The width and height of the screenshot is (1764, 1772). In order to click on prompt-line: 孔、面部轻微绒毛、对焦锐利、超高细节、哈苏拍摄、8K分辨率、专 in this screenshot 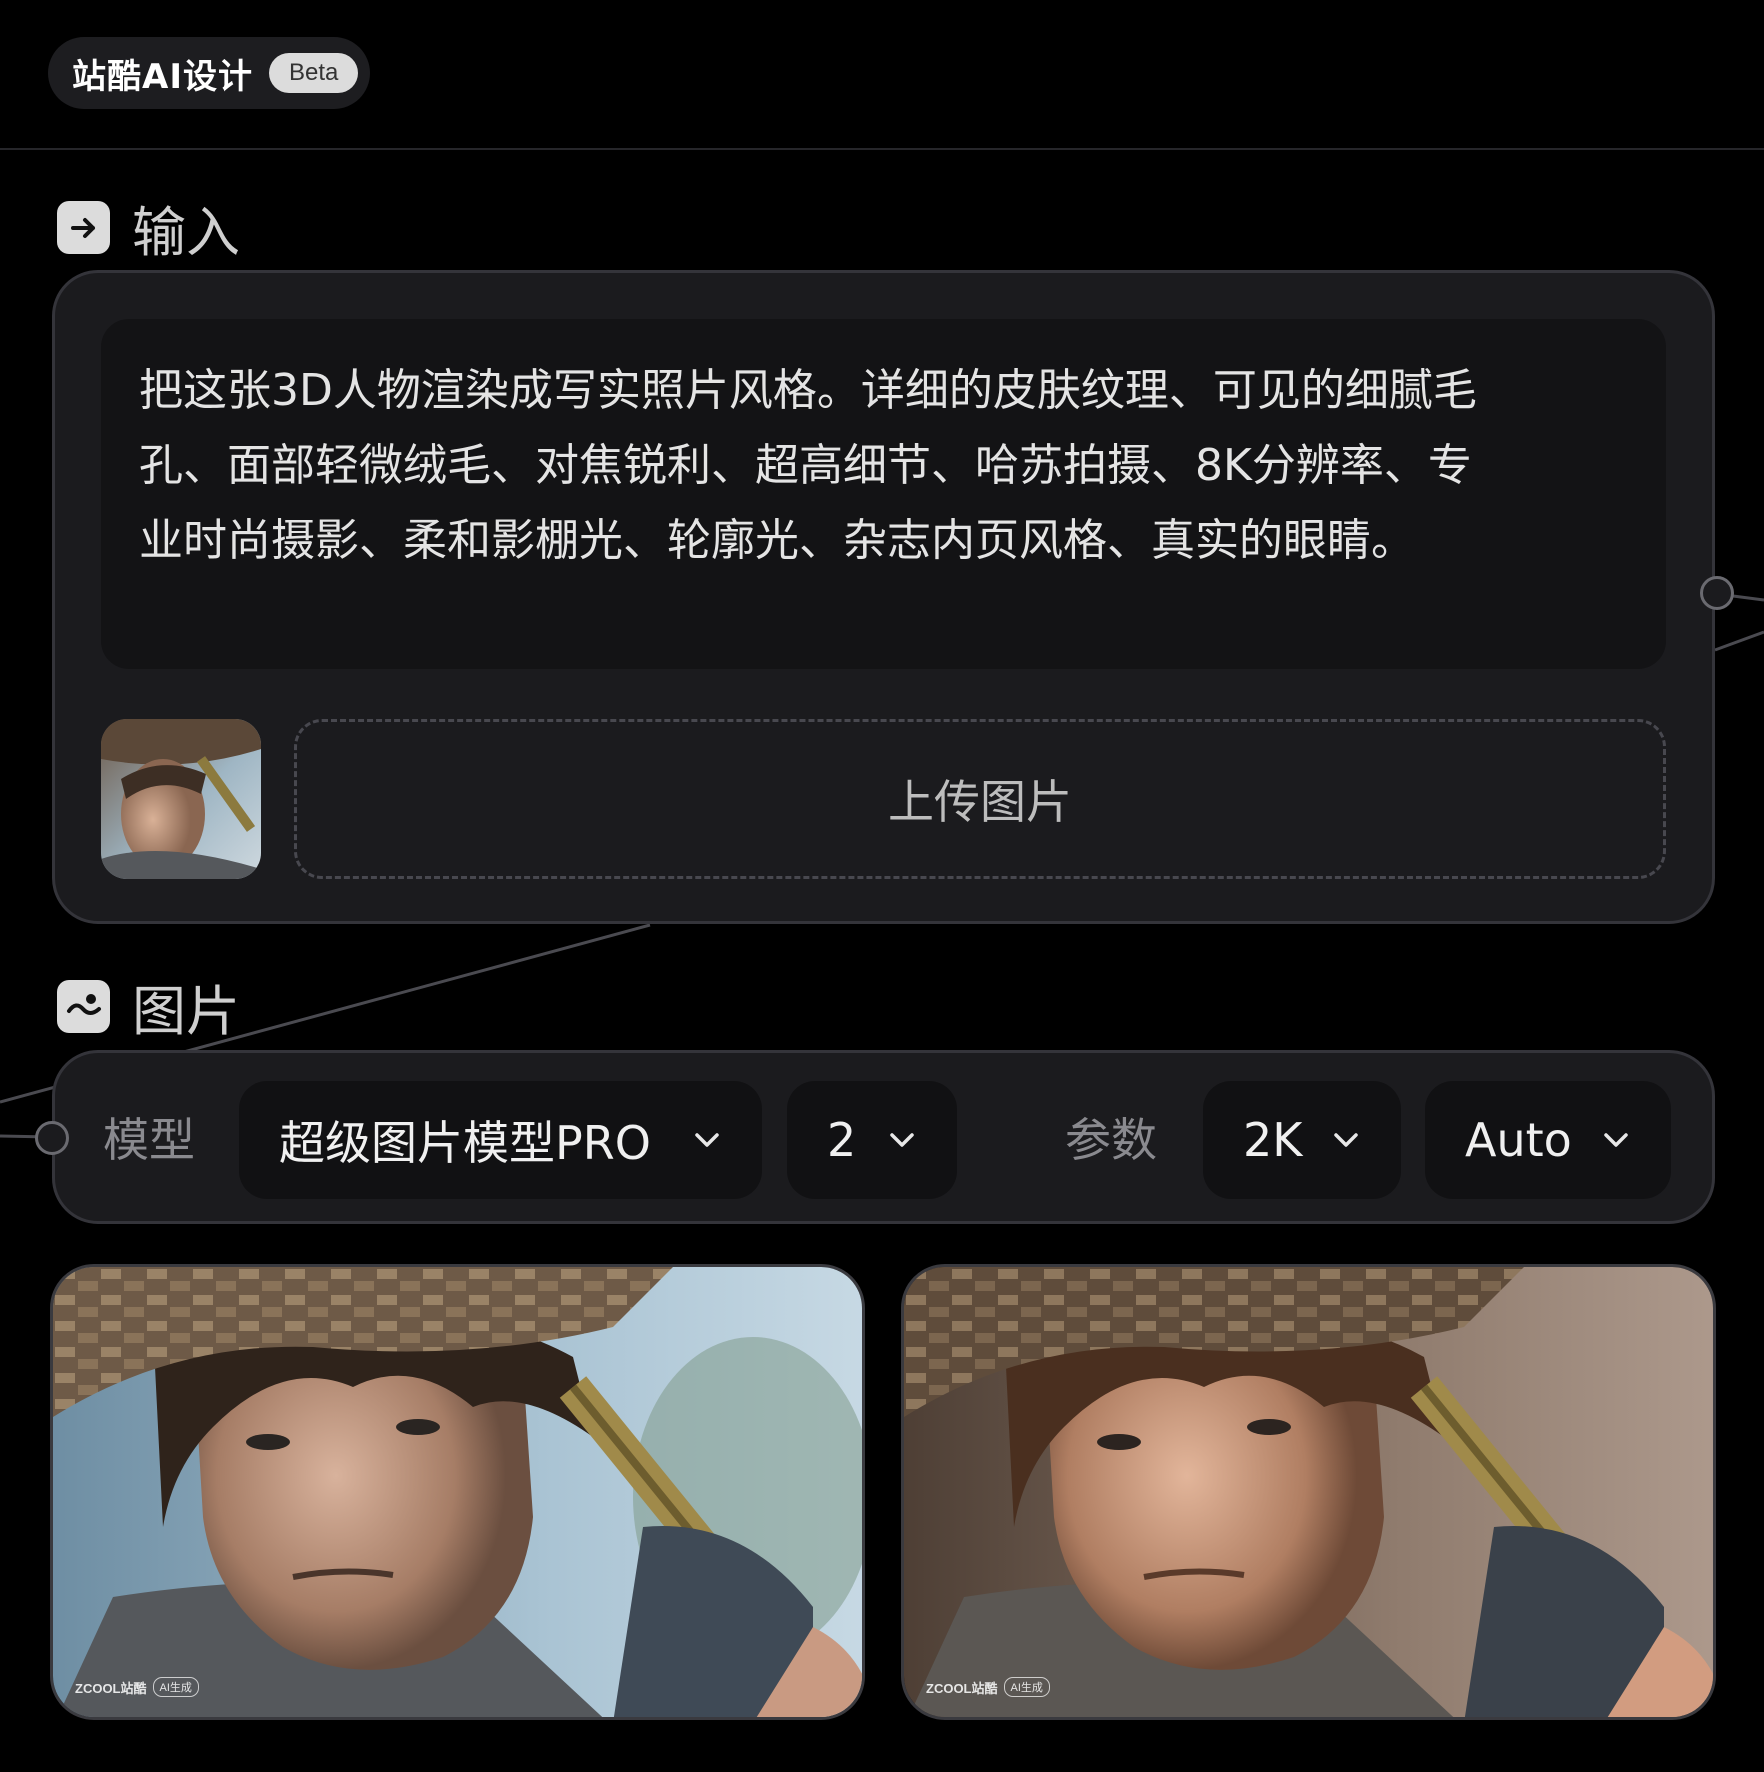, I will do `click(805, 465)`.